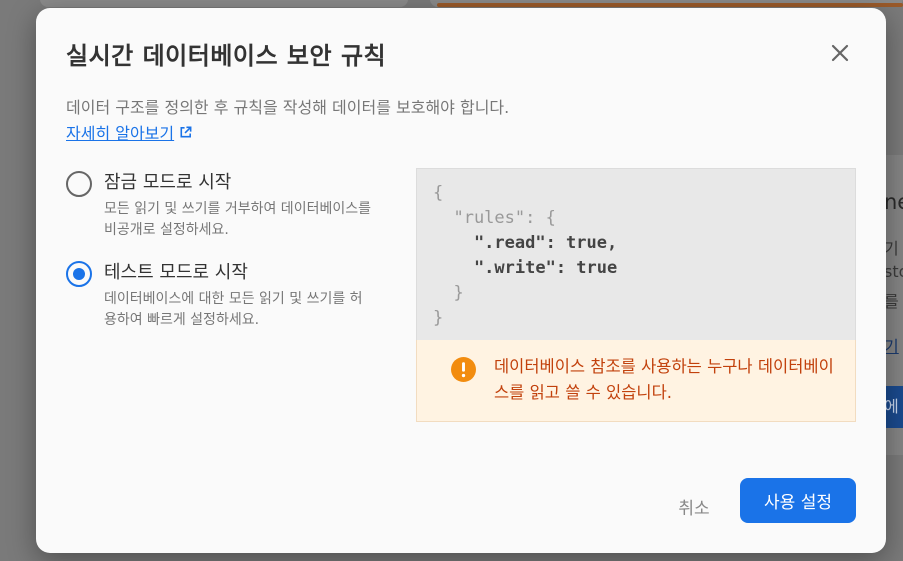 The height and width of the screenshot is (561, 903). Describe the element at coordinates (540, 218) in the screenshot. I see `code-punct: : {` at that location.